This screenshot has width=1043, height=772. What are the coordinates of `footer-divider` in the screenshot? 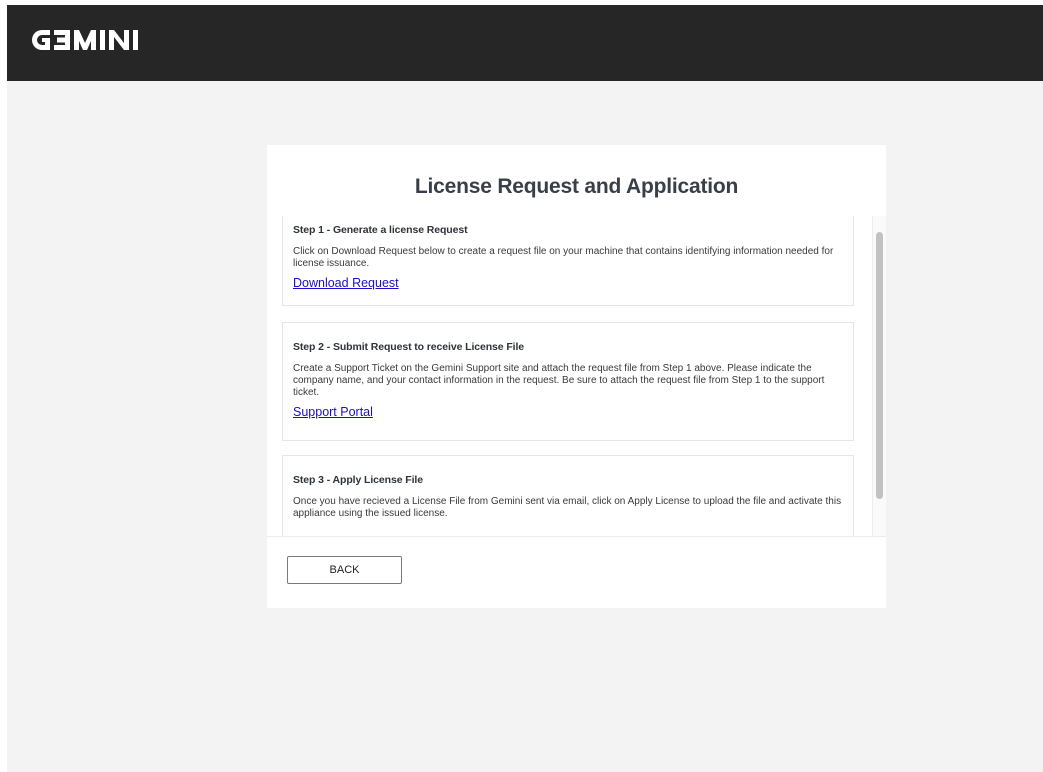 It's located at (576, 536).